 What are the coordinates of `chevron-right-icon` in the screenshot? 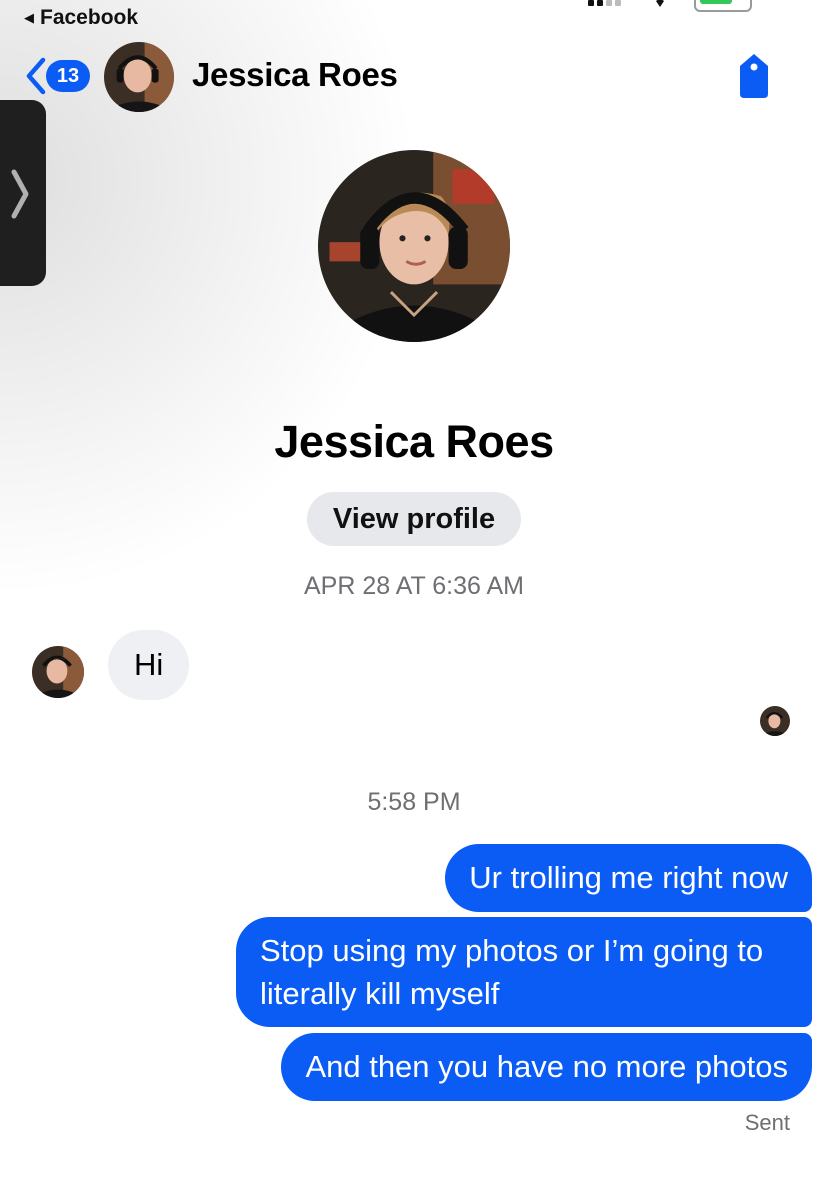 It's located at (20, 194).